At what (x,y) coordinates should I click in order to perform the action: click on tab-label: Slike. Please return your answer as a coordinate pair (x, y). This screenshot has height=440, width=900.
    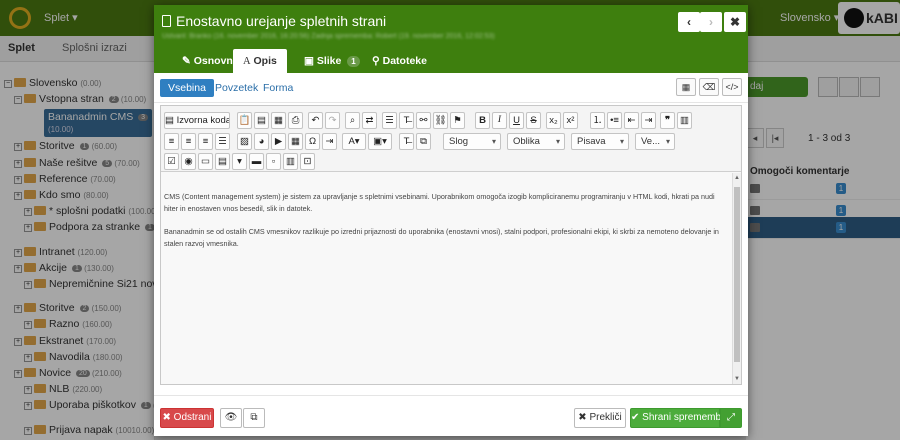
    Looking at the image, I should click on (329, 61).